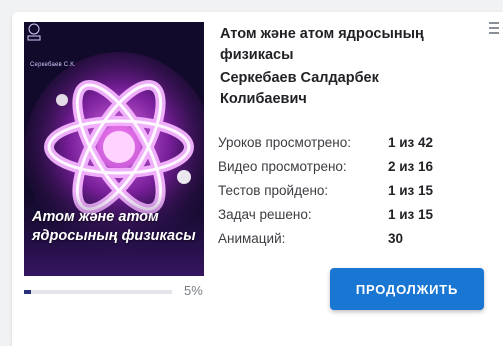 Image resolution: width=503 pixels, height=346 pixels. I want to click on cover-author-text: Серкебаев С.К., so click(53, 65).